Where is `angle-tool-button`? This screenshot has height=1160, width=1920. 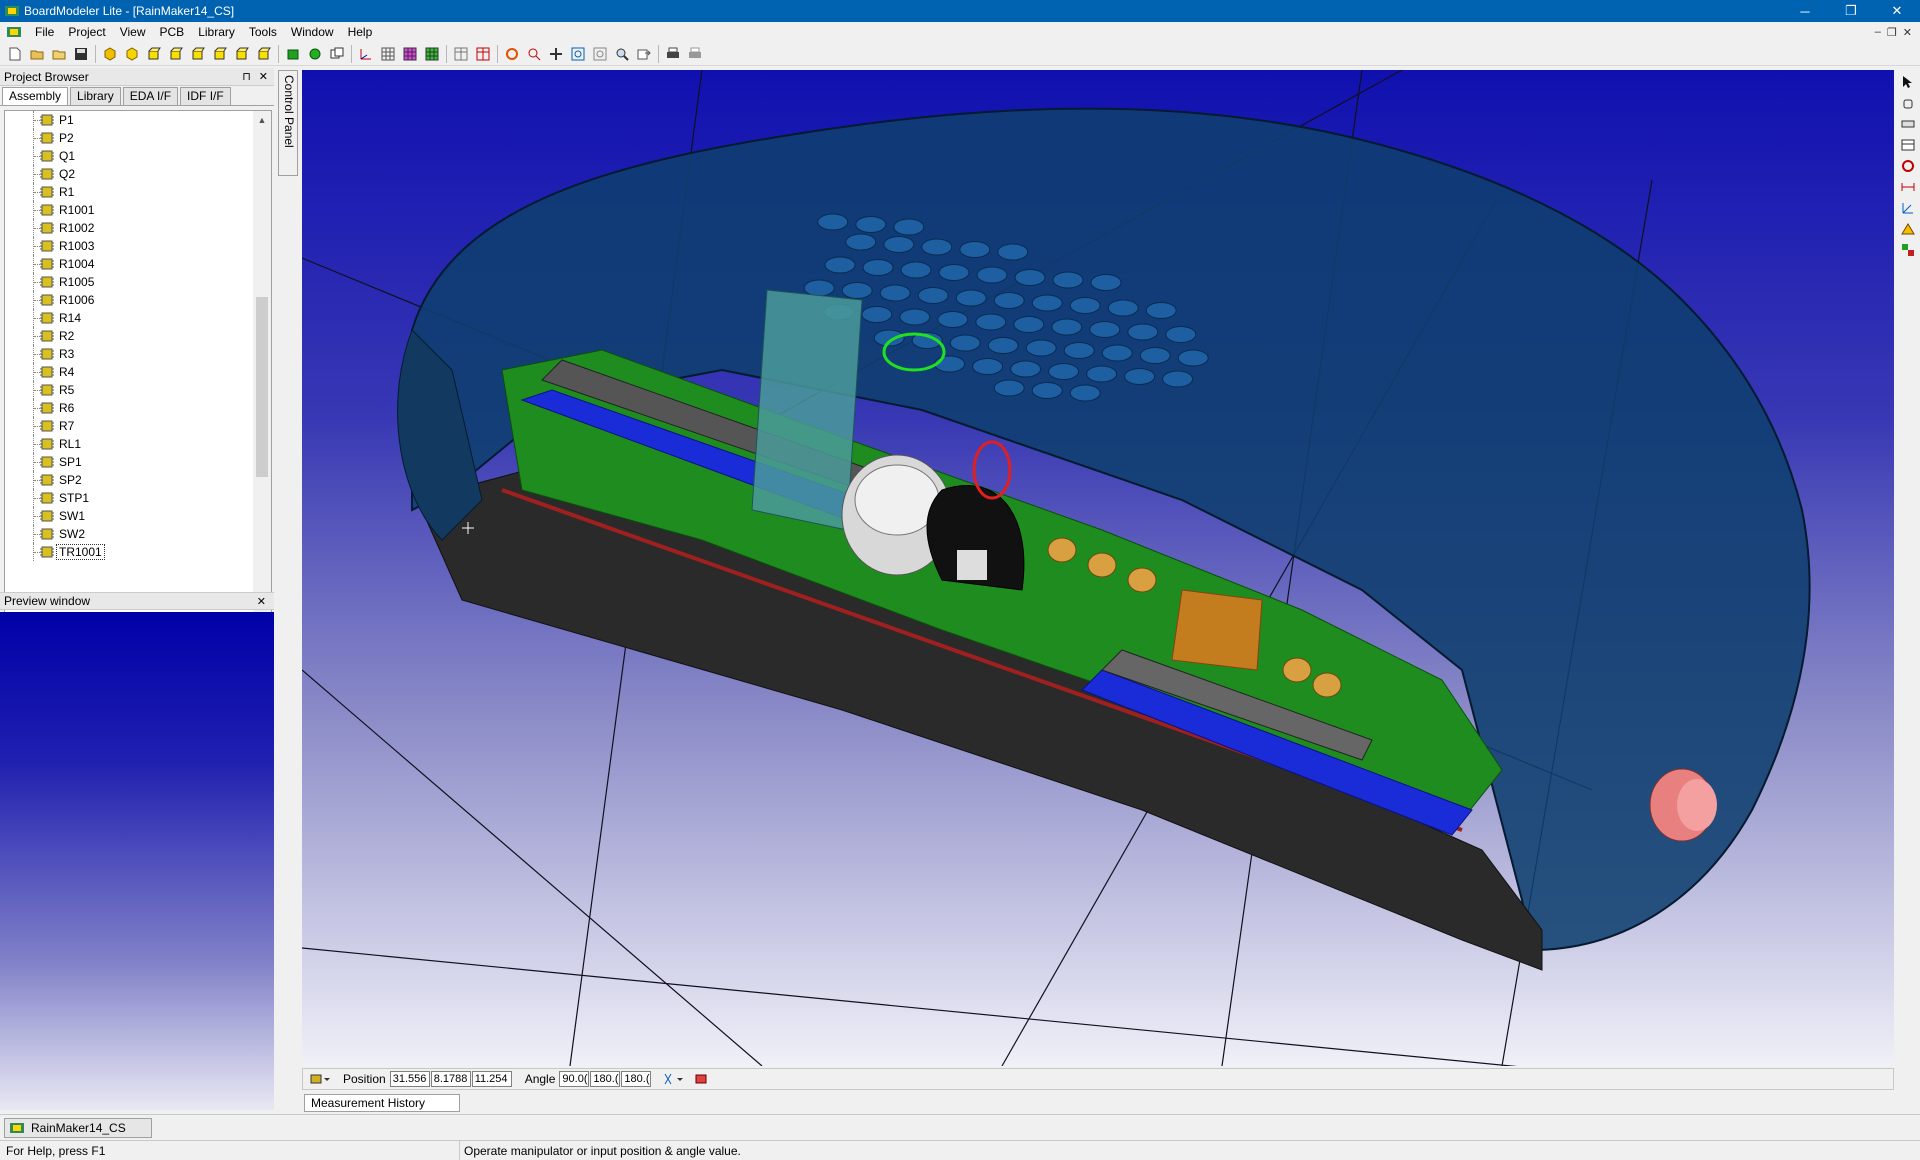
angle-tool-button is located at coordinates (1908, 208).